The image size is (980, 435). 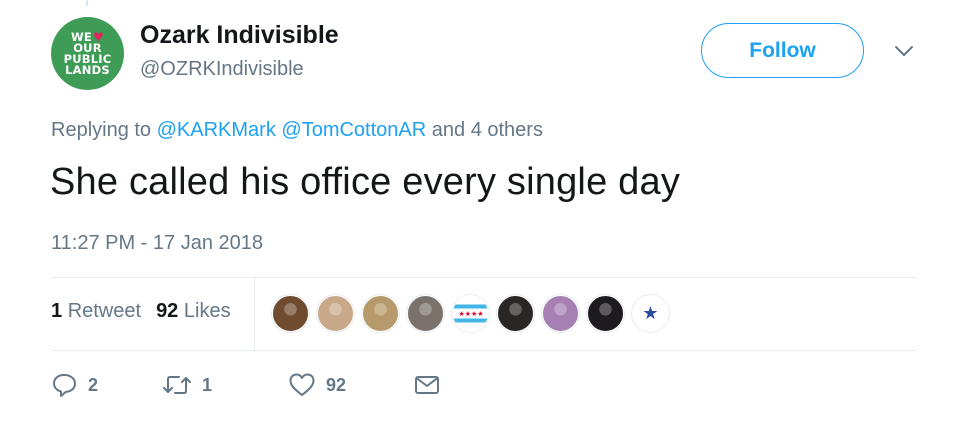 What do you see at coordinates (365, 182) in the screenshot?
I see `tweet-text: She called his office every single day` at bounding box center [365, 182].